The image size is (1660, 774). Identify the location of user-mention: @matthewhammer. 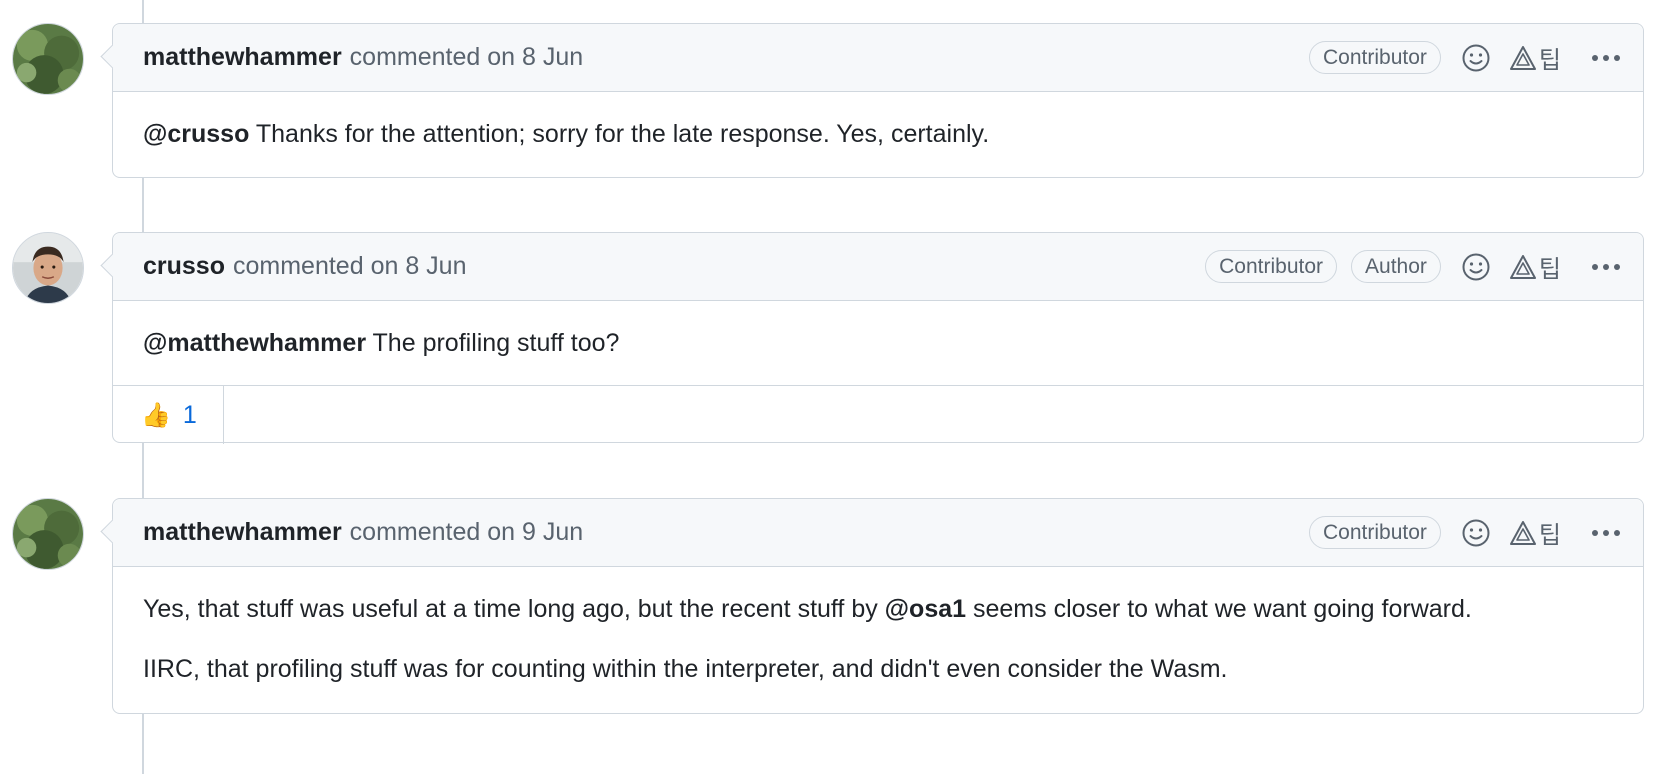
(254, 343).